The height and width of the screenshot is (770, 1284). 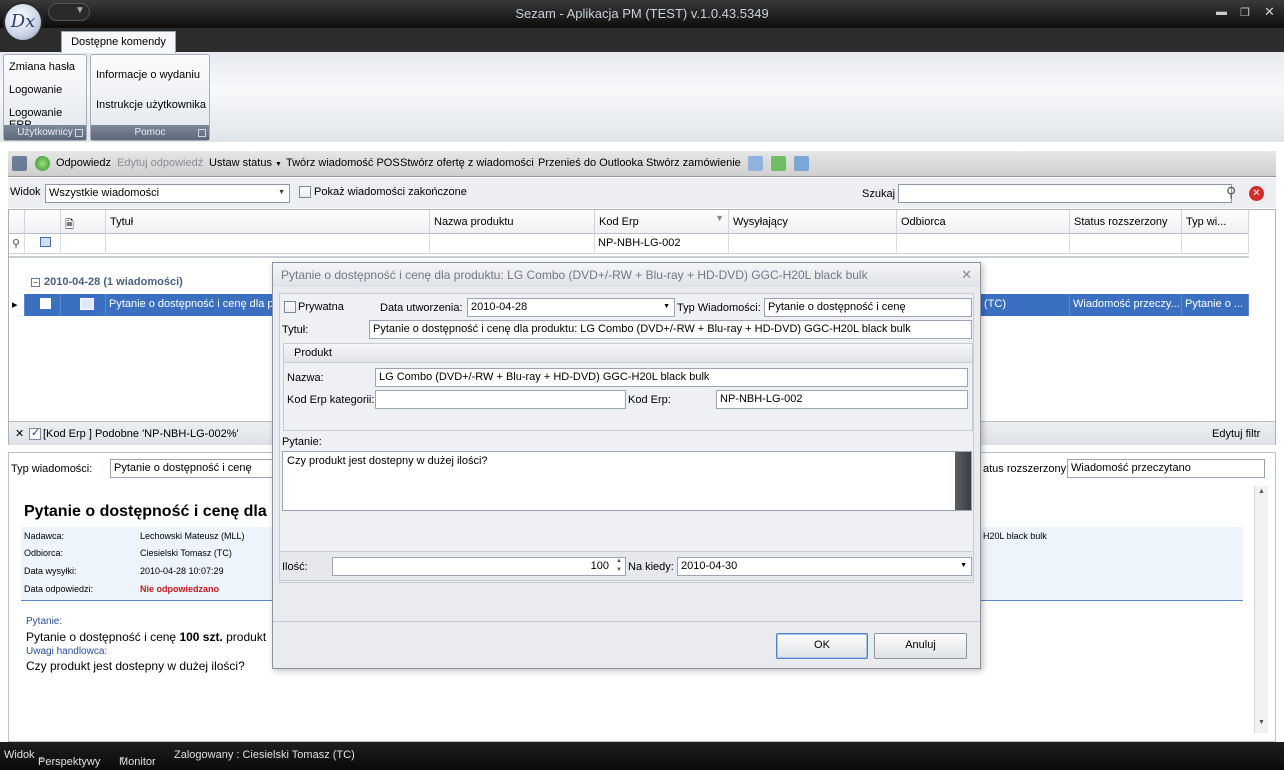 I want to click on private-checkbox, so click(x=290, y=307).